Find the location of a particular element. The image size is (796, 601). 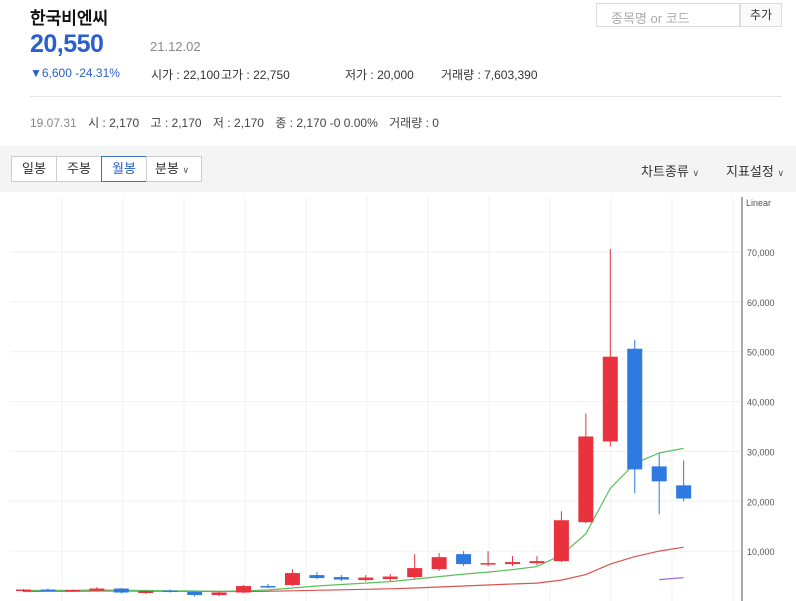

tab-monthly: 월봉 is located at coordinates (124, 169).